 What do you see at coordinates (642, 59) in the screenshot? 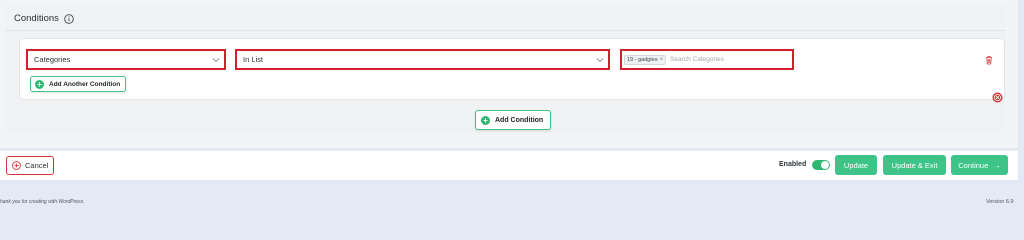
I see `category-tag-label: 19 - gadgtes` at bounding box center [642, 59].